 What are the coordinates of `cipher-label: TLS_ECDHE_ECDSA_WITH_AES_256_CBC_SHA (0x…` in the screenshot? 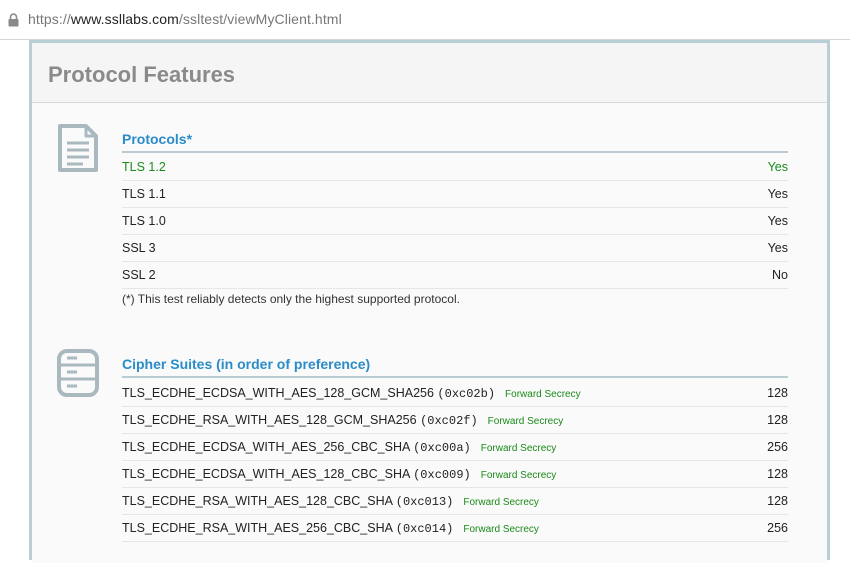 It's located at (339, 447).